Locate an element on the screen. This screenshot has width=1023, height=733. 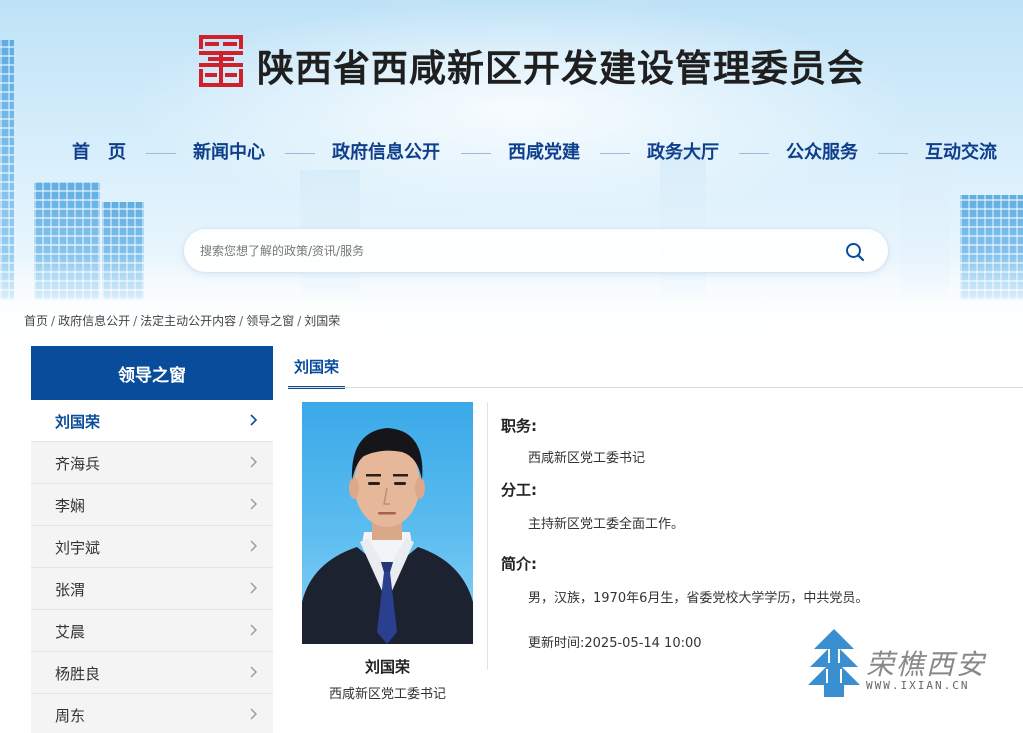
updated-time: 更新时间:2025-05-14 10:00 is located at coordinates (615, 643).